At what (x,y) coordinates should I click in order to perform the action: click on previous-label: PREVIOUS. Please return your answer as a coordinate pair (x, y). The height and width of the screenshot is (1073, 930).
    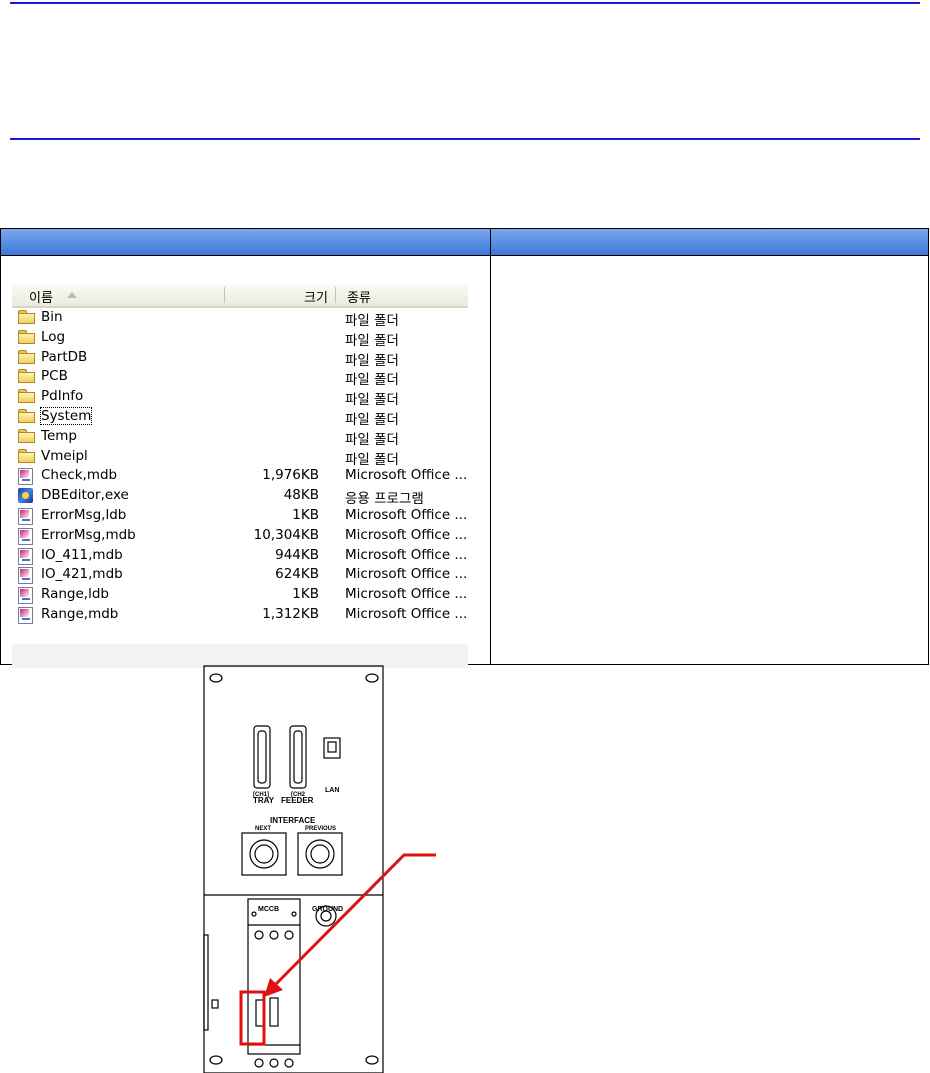
    Looking at the image, I should click on (320, 829).